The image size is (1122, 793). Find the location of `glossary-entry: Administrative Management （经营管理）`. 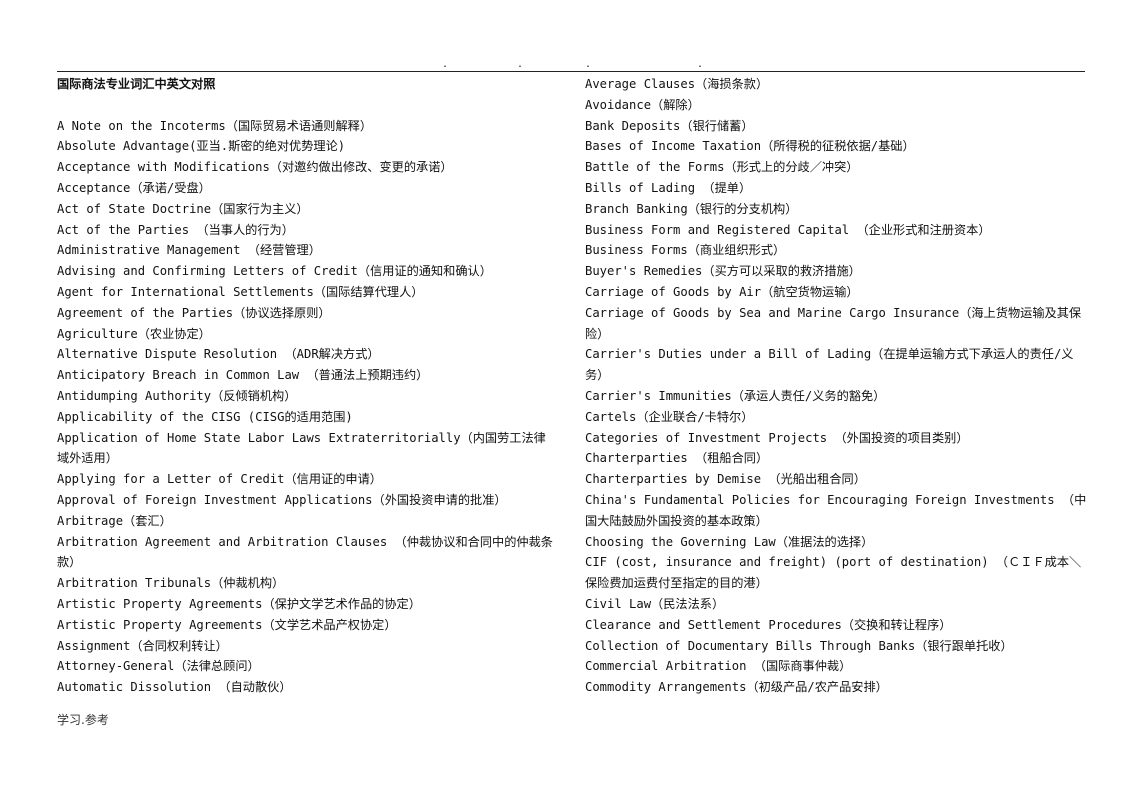

glossary-entry: Administrative Management （经营管理） is located at coordinates (189, 250).